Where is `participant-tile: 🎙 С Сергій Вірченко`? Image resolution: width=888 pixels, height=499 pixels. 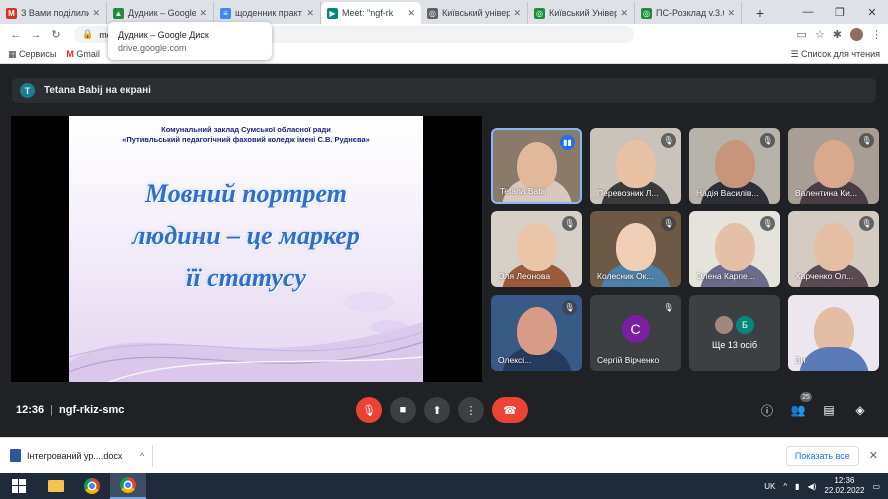 participant-tile: 🎙 С Сергій Вірченко is located at coordinates (635, 333).